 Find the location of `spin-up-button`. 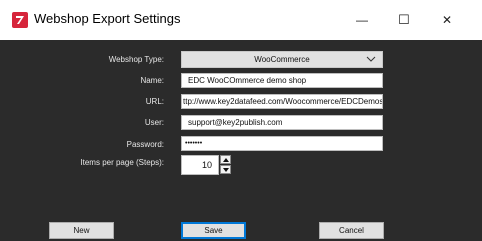

spin-up-button is located at coordinates (225, 159).